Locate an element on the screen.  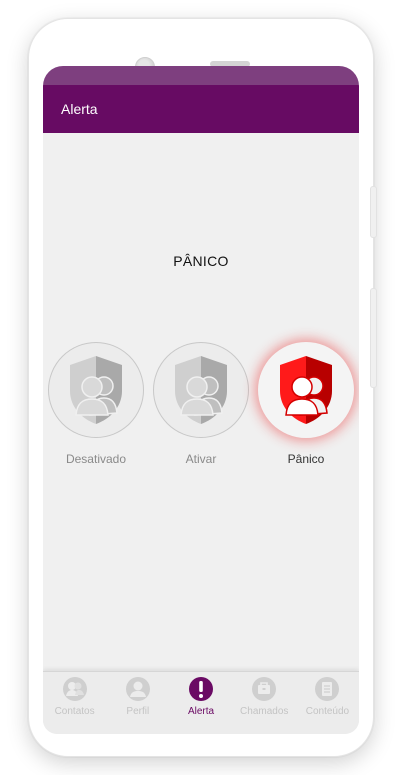
bottom-navigation: Contatos Perfil Alerta Chamados Conteúdo is located at coordinates (201, 702).